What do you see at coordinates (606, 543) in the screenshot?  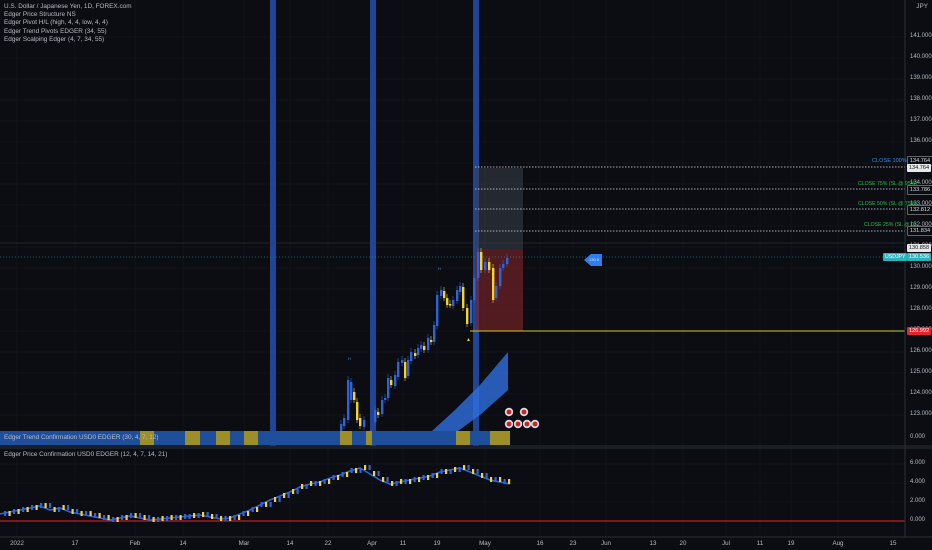 I see `time-tick: Jun` at bounding box center [606, 543].